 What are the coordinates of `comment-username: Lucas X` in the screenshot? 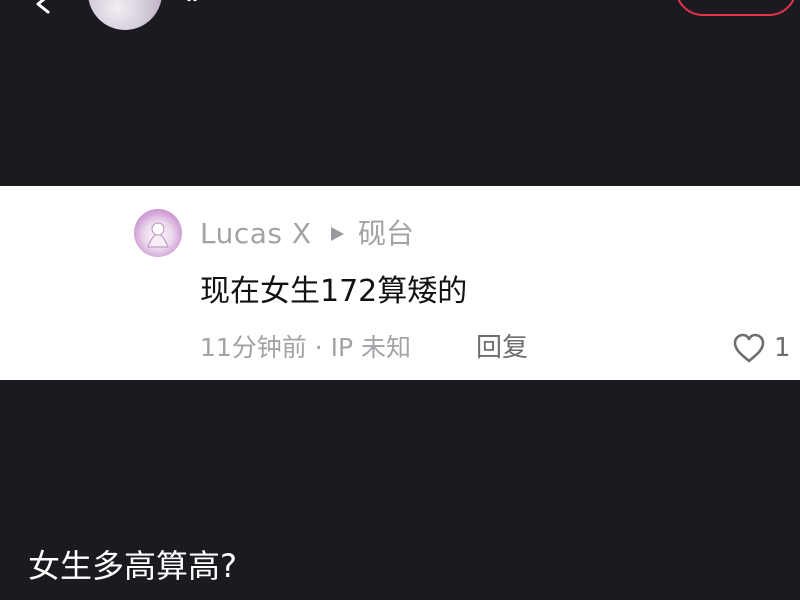 It's located at (256, 234).